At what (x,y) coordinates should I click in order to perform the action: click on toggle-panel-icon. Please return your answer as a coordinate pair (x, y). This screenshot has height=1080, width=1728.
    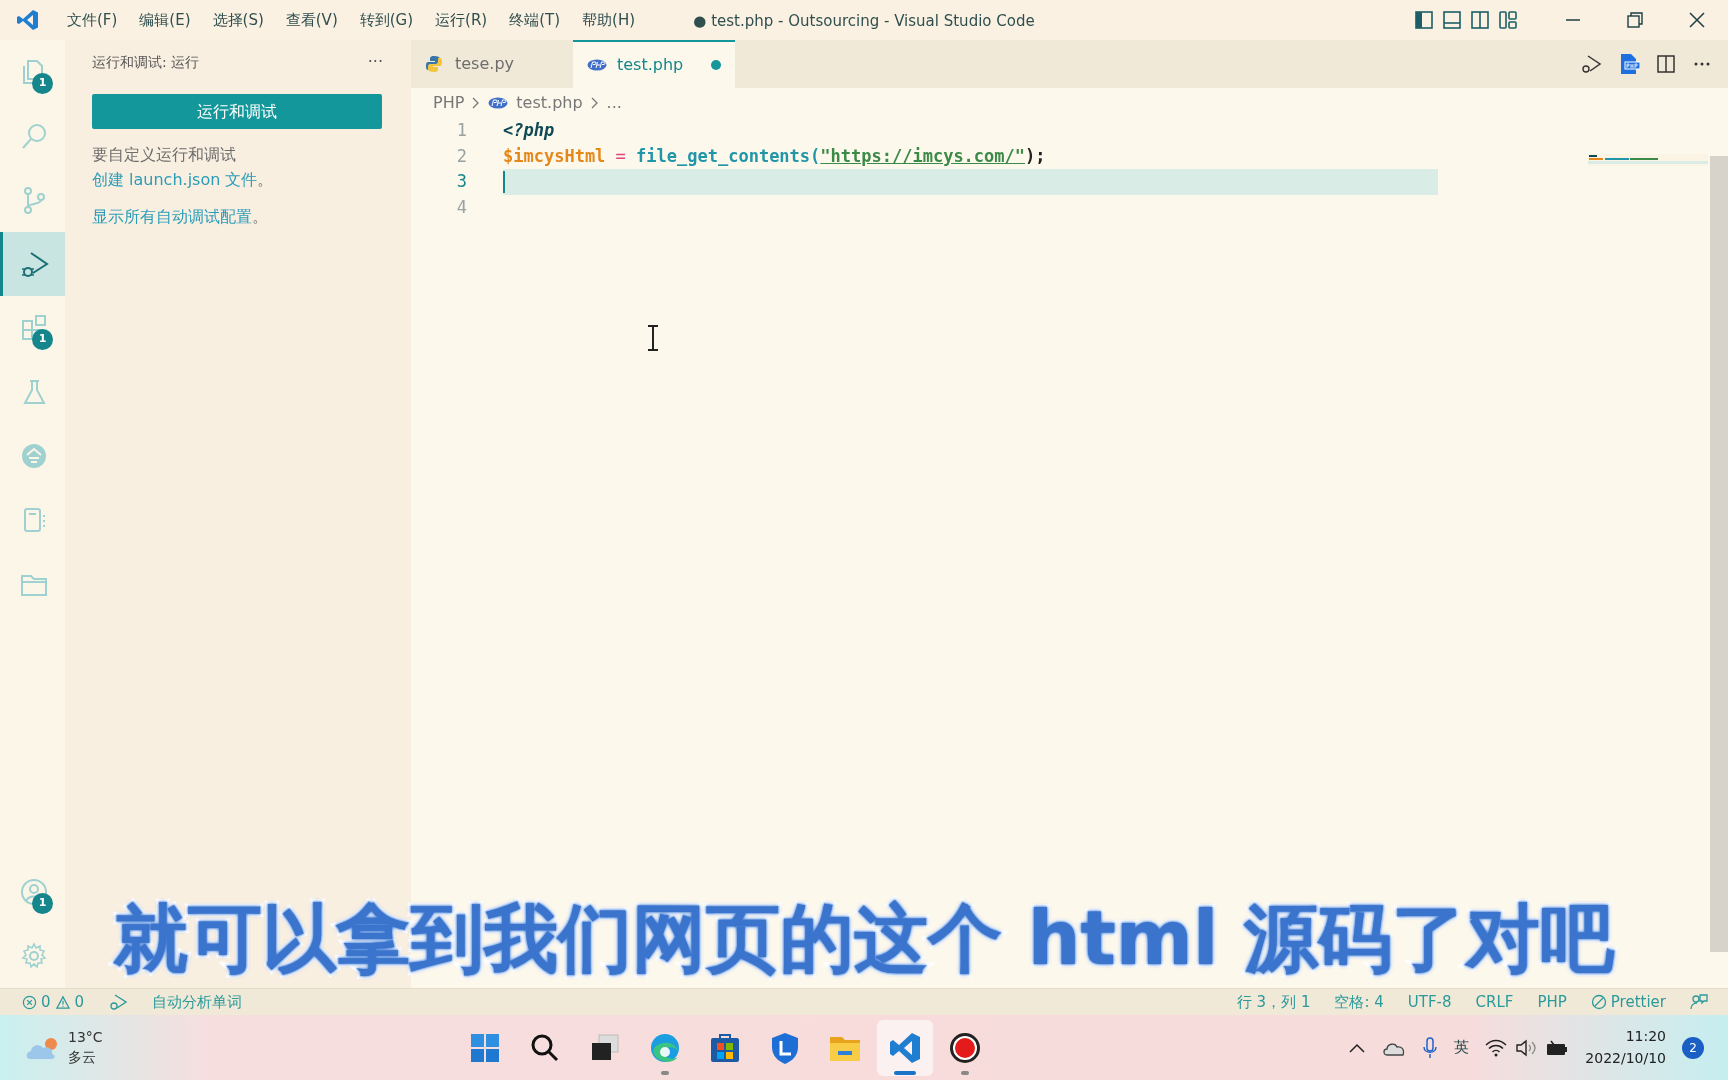
    Looking at the image, I should click on (1452, 20).